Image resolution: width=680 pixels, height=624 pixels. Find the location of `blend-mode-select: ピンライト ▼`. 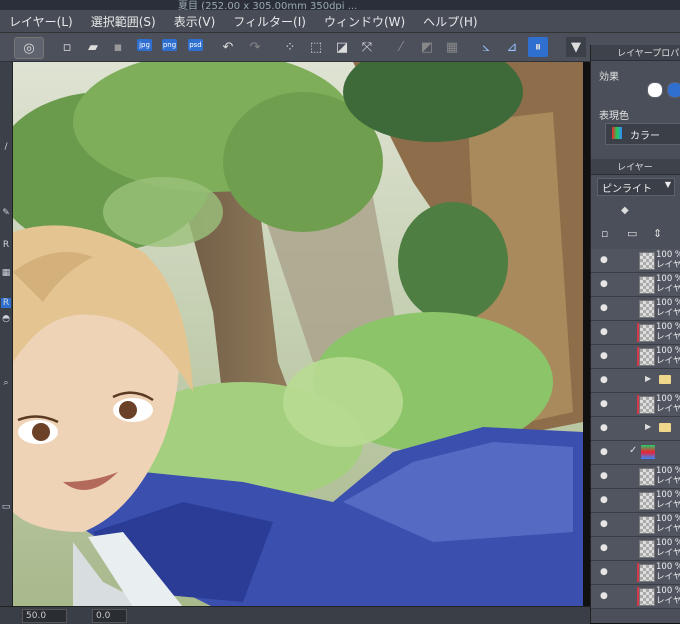

blend-mode-select: ピンライト ▼ is located at coordinates (636, 187).